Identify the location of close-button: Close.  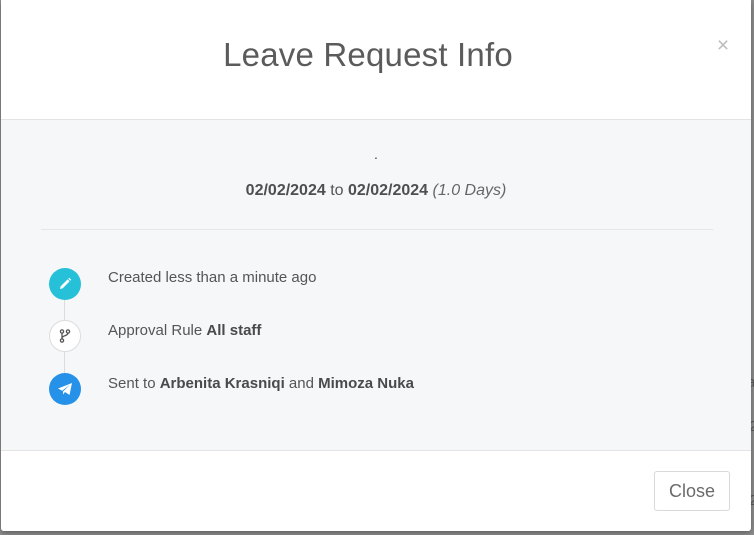
(692, 491).